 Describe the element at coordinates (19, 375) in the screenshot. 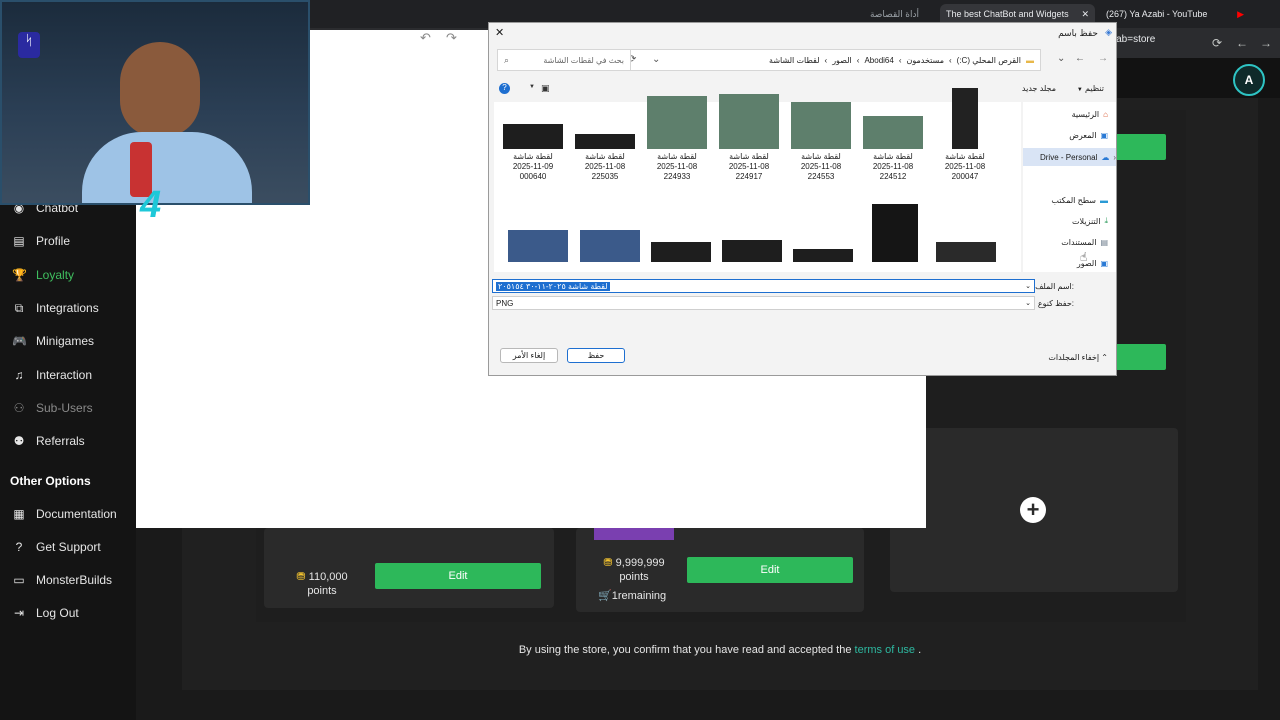

I see `music-icon: ♫` at that location.